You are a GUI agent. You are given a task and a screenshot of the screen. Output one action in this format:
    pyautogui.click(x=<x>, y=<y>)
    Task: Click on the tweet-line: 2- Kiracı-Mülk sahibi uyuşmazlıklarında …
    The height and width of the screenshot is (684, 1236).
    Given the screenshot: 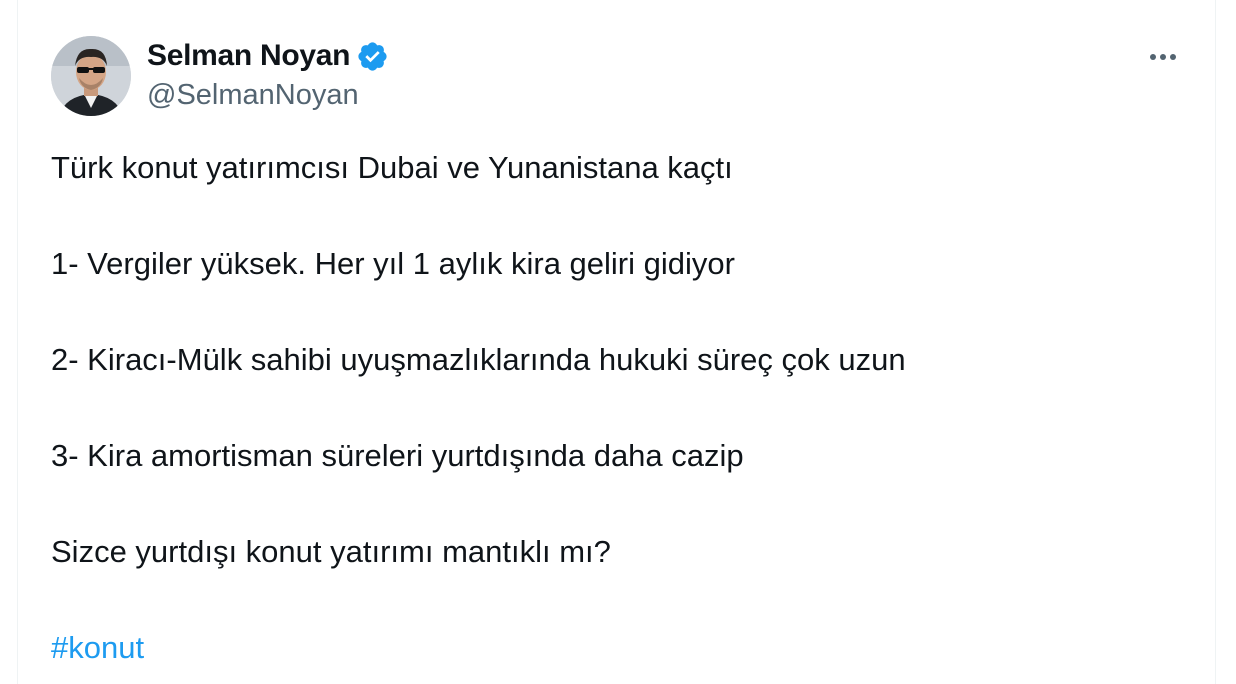 What is the action you would take?
    pyautogui.click(x=478, y=359)
    